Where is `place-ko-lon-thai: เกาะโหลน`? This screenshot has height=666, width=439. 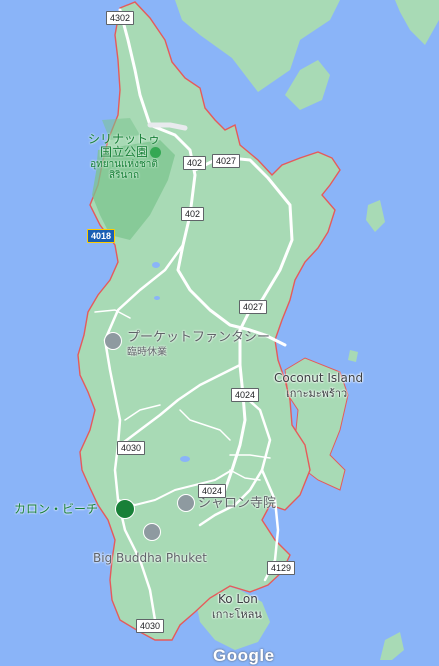 place-ko-lon-thai: เกาะโหลน is located at coordinates (237, 614).